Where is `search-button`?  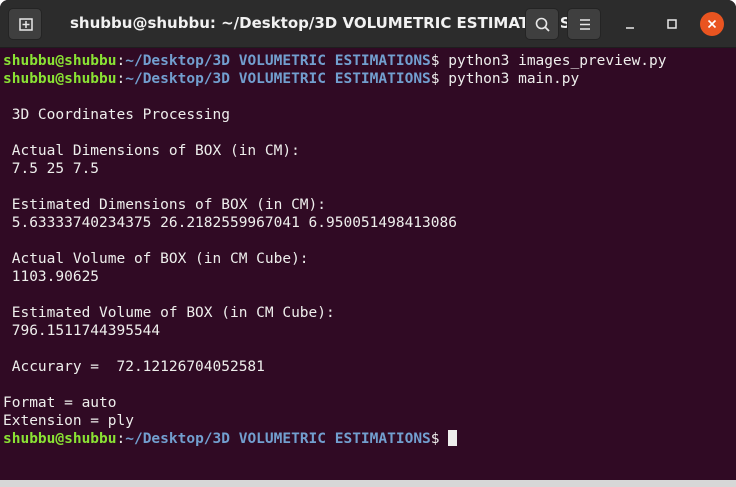
search-button is located at coordinates (542, 24).